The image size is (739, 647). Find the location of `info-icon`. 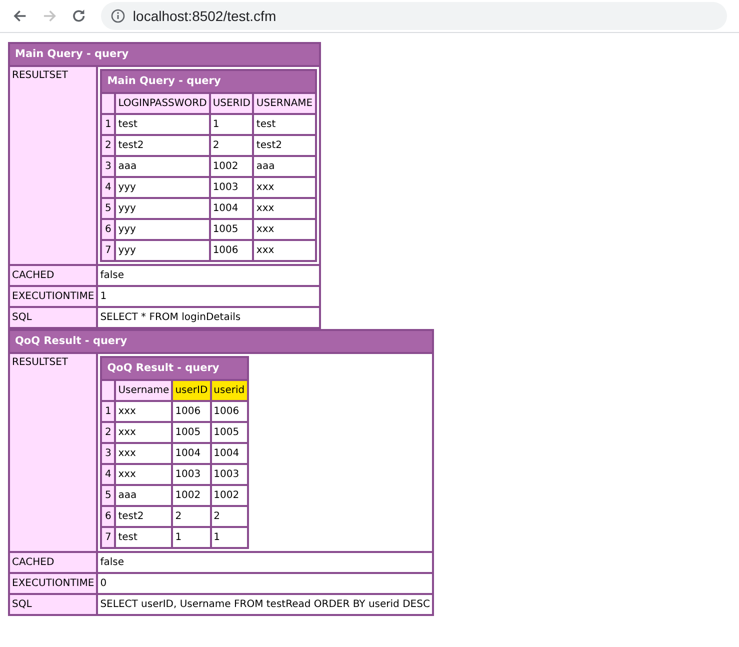

info-icon is located at coordinates (117, 16).